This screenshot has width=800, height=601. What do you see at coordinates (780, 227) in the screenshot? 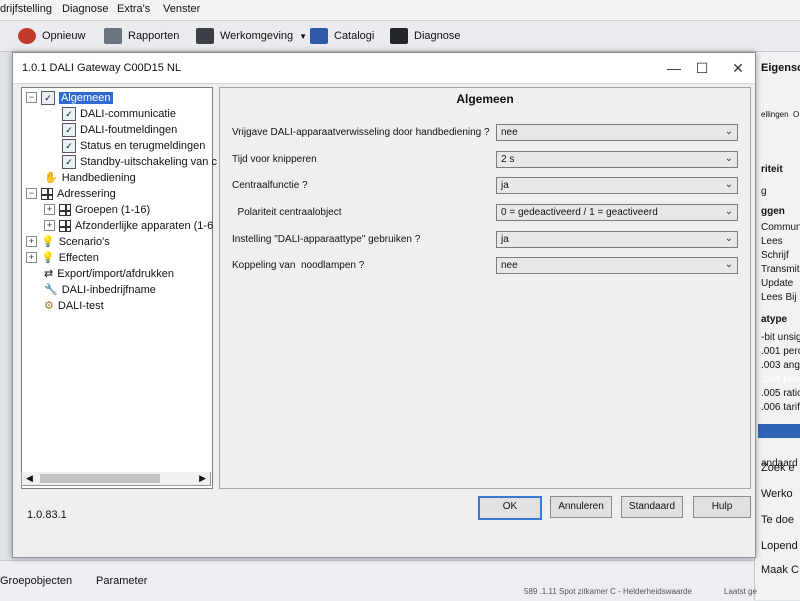
I see `bg-label: Communi` at bounding box center [780, 227].